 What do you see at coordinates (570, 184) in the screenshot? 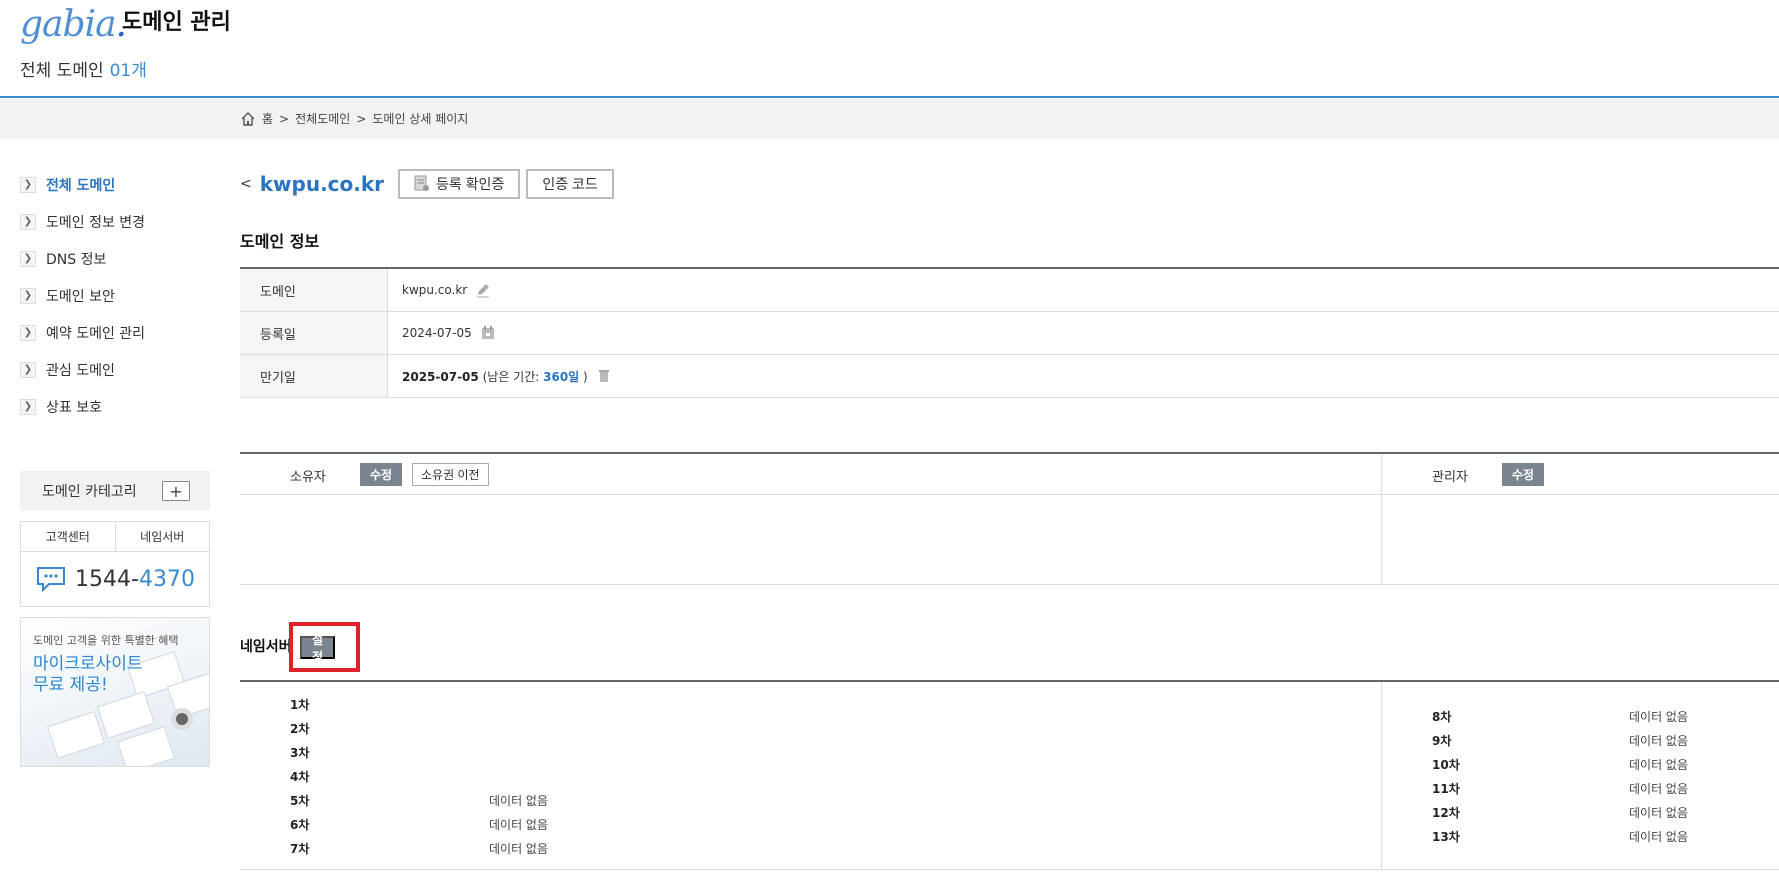
I see `auth-code-button: 인증 코드` at bounding box center [570, 184].